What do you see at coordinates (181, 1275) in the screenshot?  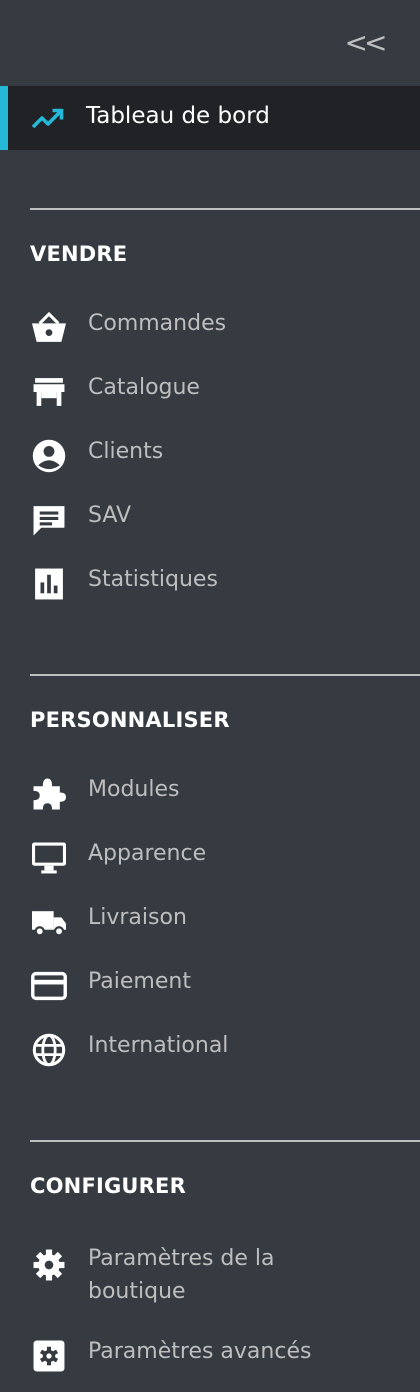 I see `sidebar-item-label: Paramètres de la boutique` at bounding box center [181, 1275].